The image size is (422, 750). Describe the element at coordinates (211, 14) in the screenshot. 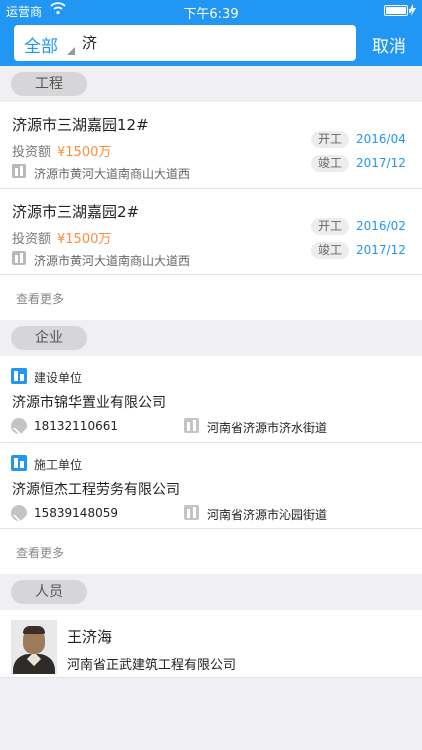

I see `status-time: 下午6:39` at that location.